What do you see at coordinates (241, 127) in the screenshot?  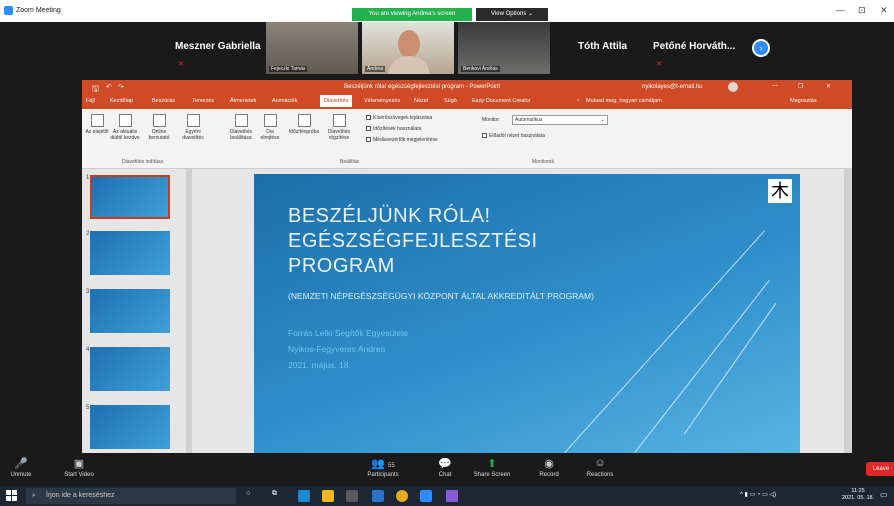 I see `setup-show-button: Diavetítés beállítása` at bounding box center [241, 127].